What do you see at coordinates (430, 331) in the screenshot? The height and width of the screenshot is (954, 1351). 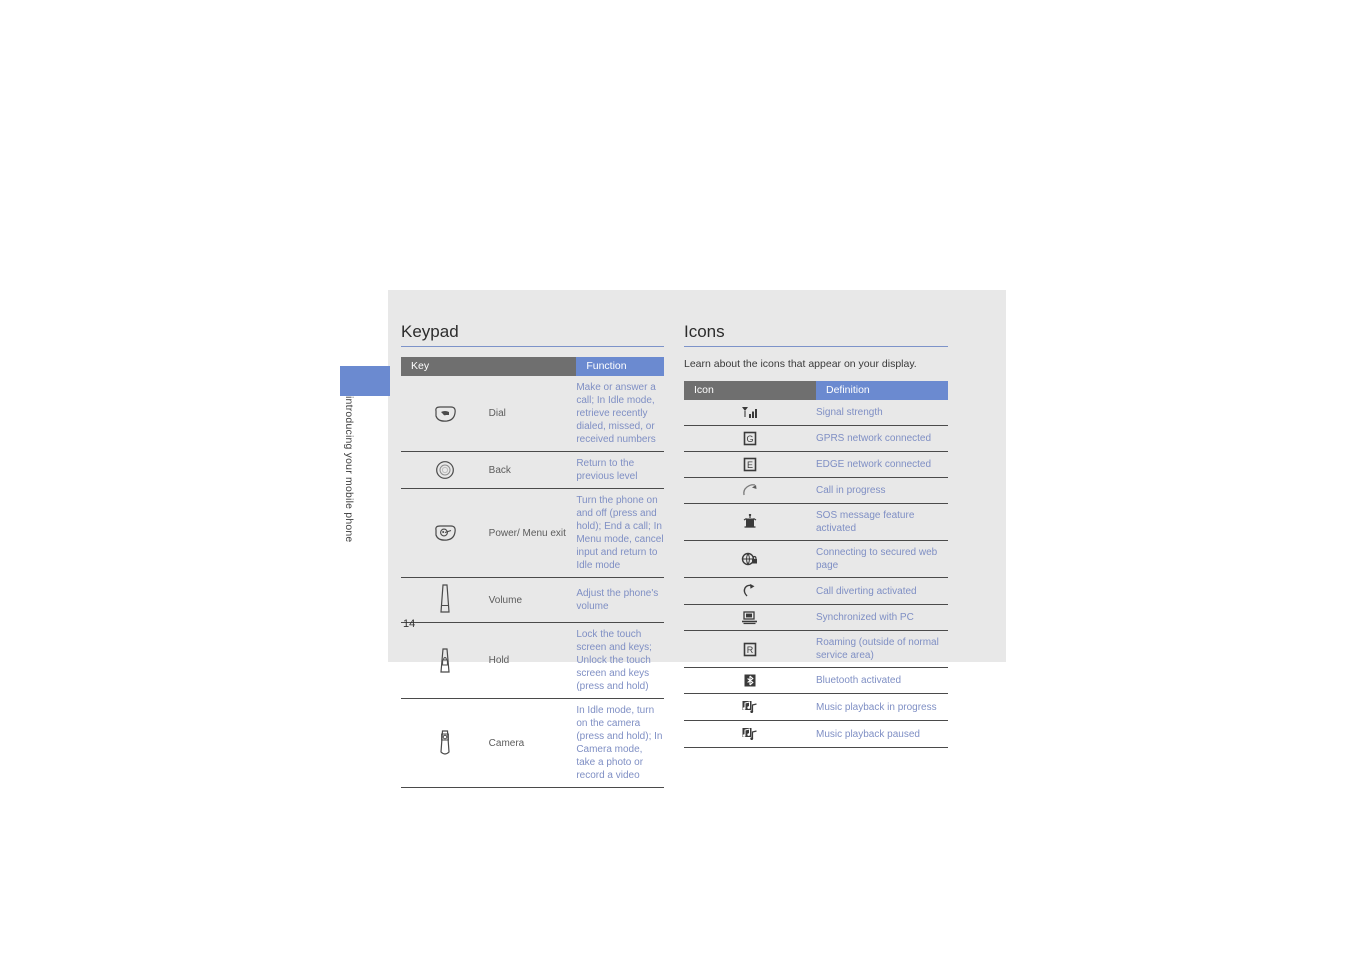 I see `keypad-section-title: Keypad` at bounding box center [430, 331].